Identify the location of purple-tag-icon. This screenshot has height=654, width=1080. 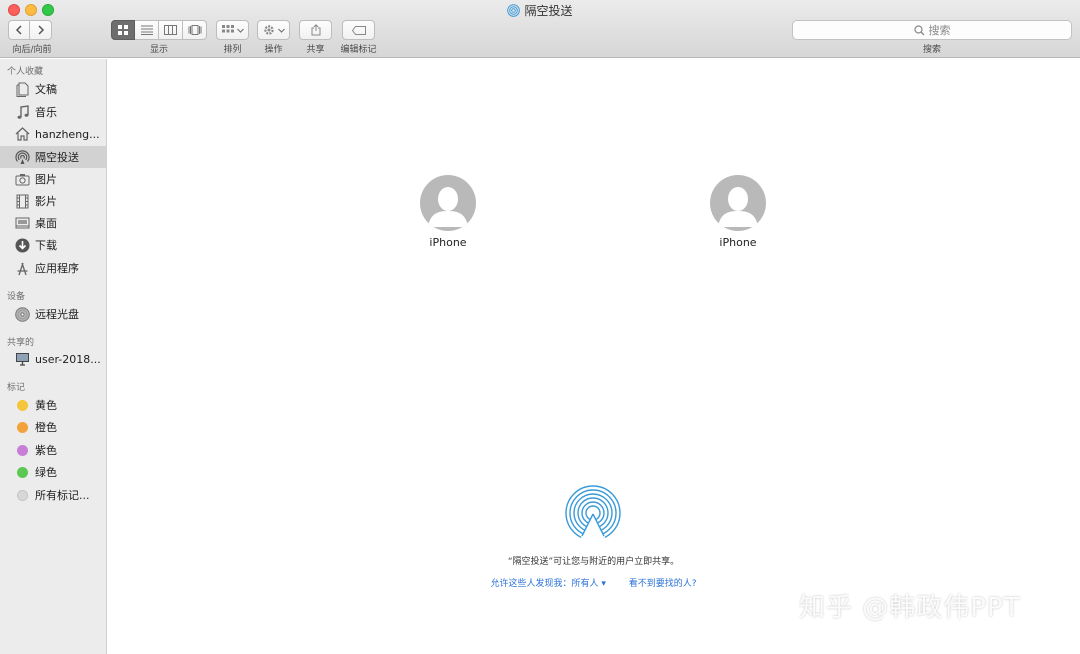
(22, 450).